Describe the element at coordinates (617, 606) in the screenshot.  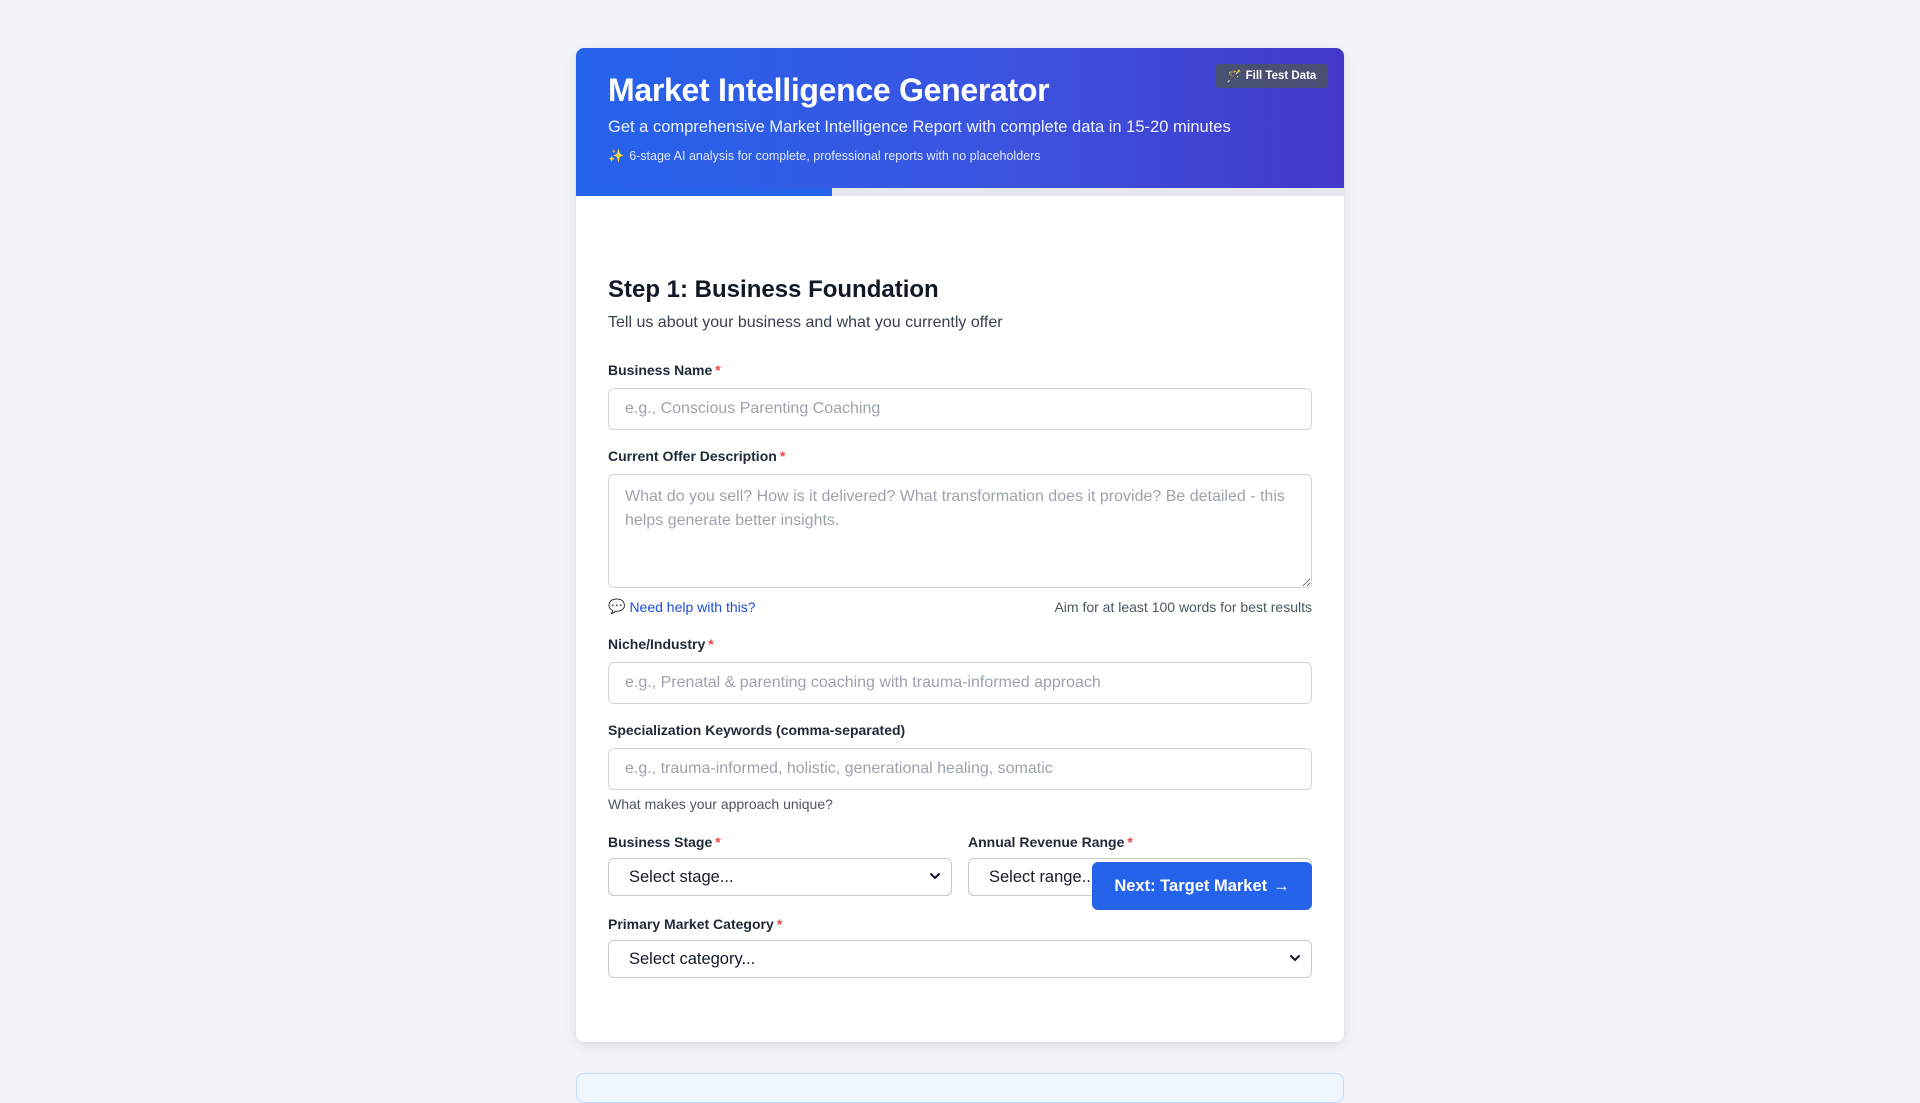
I see `chat-bubble-icon: 💬` at that location.